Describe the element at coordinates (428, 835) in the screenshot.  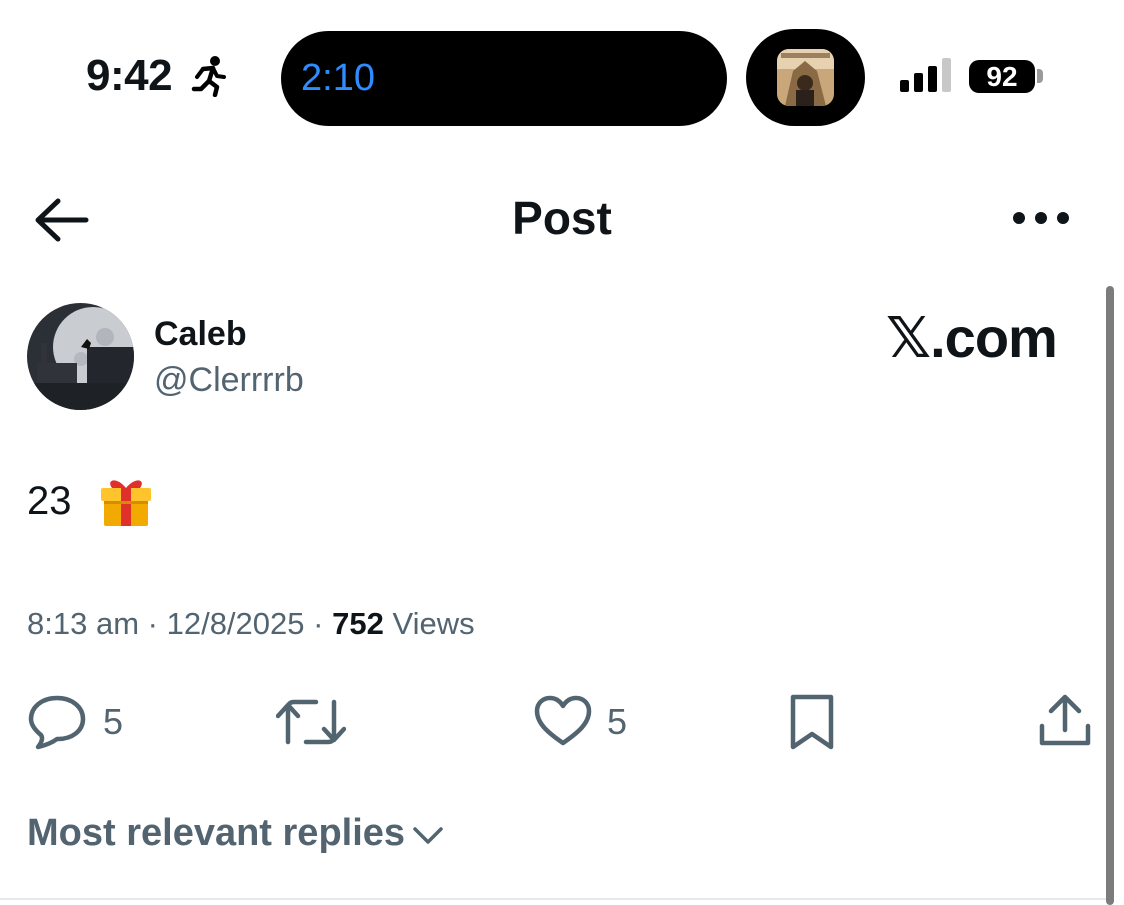
I see `chevron-down-icon` at that location.